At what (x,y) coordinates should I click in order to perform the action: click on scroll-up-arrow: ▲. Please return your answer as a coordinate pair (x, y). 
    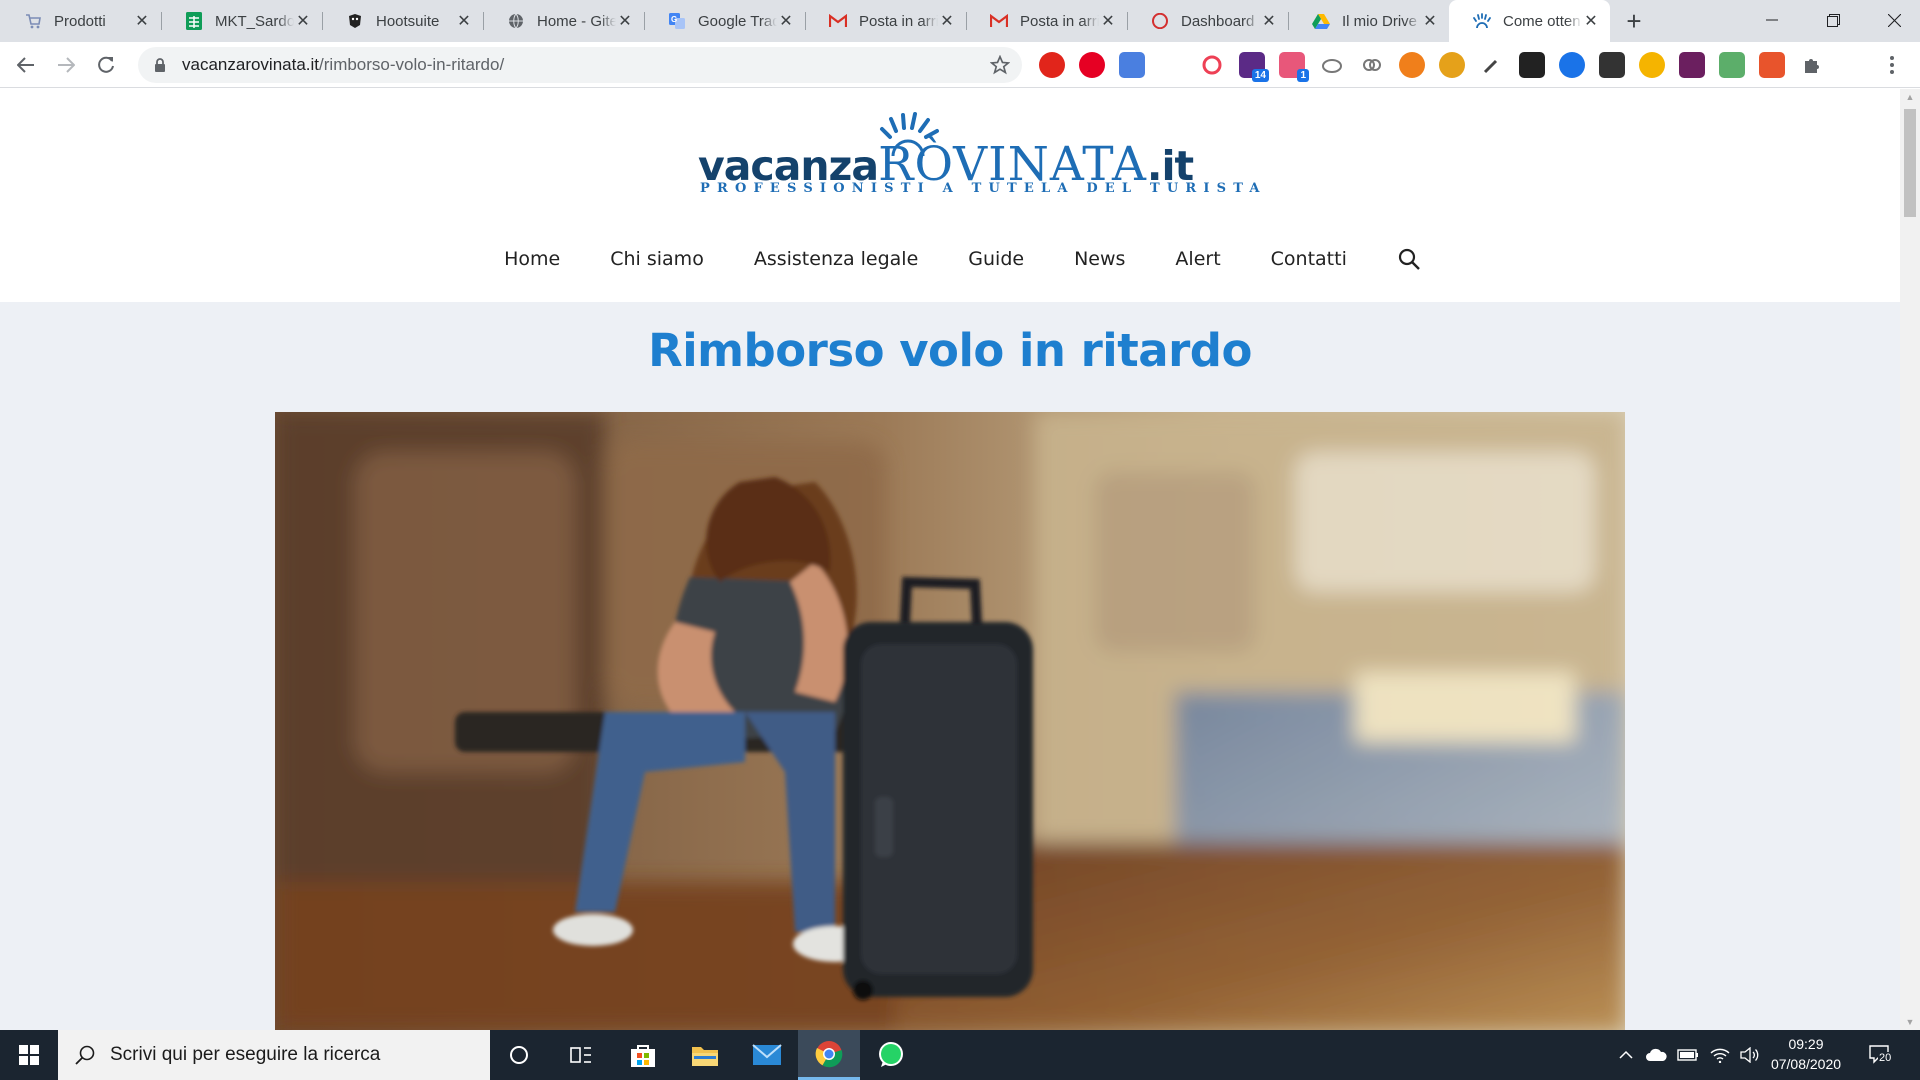
    Looking at the image, I should click on (1910, 97).